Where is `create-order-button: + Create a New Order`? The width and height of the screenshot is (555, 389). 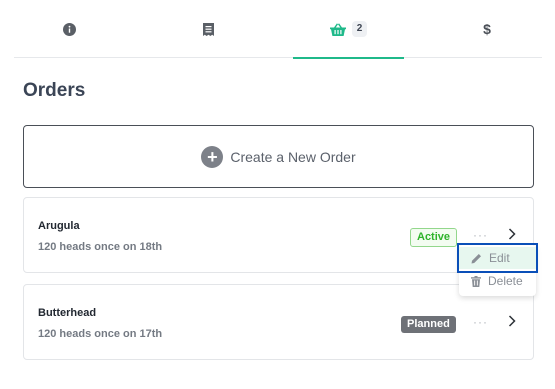
create-order-button: + Create a New Order is located at coordinates (278, 156).